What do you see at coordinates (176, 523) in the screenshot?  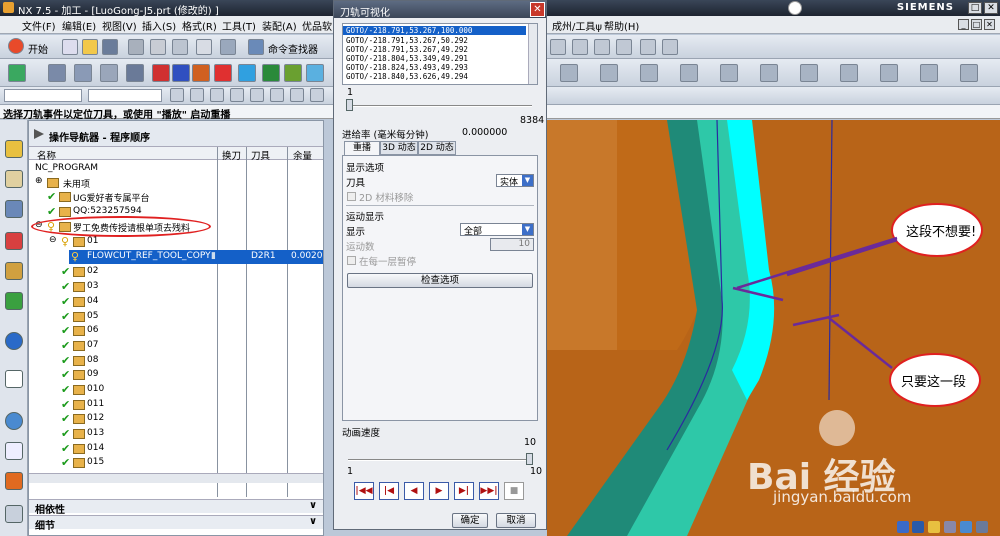 I see `details-panel: 细节 ∨` at bounding box center [176, 523].